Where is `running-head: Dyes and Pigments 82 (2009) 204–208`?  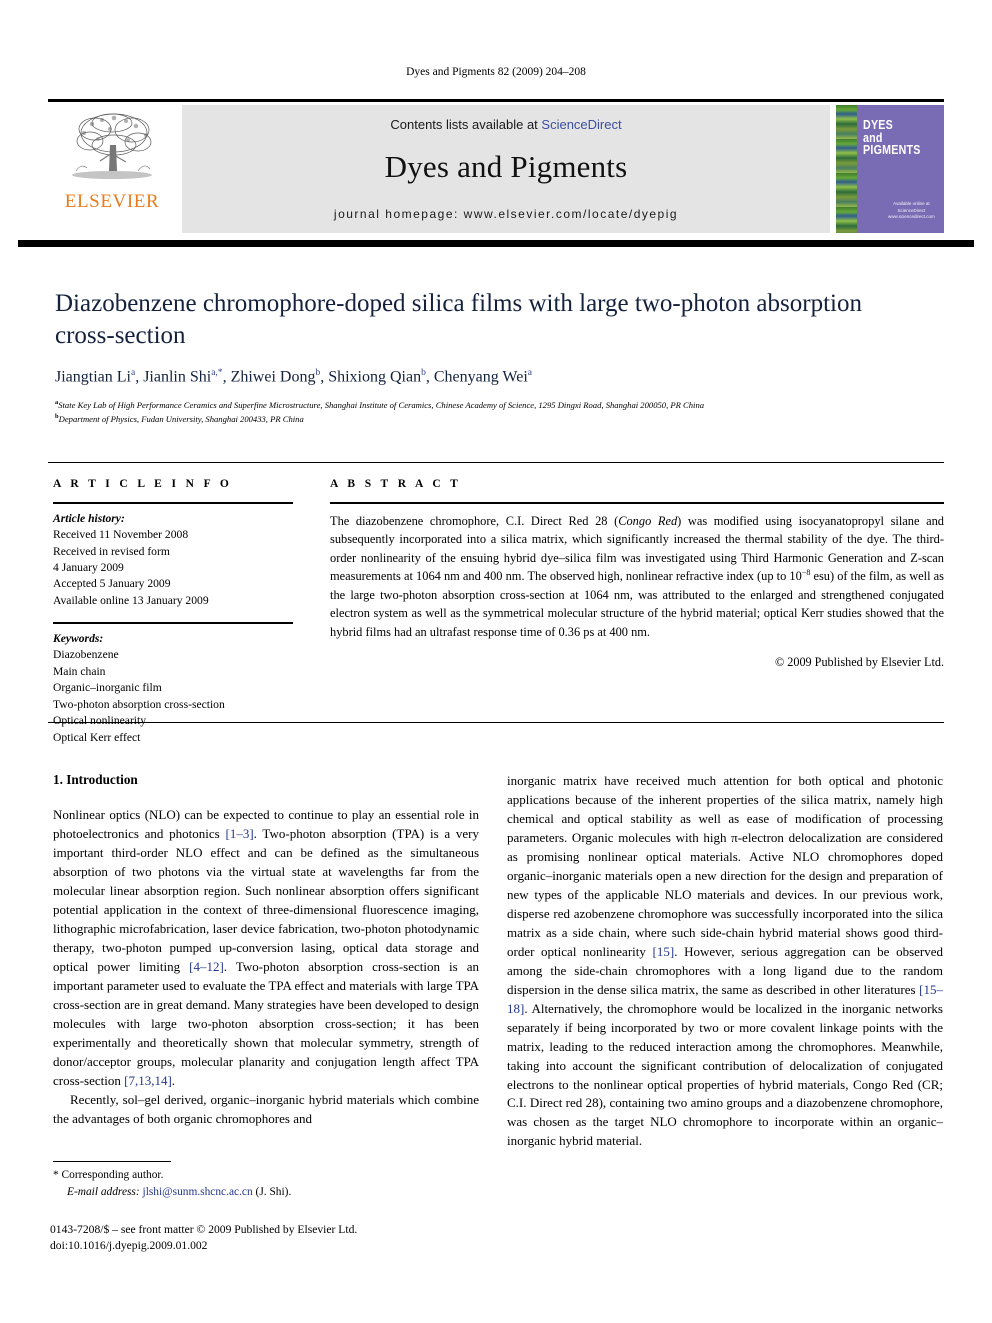
running-head: Dyes and Pigments 82 (2009) 204–208 is located at coordinates (496, 72).